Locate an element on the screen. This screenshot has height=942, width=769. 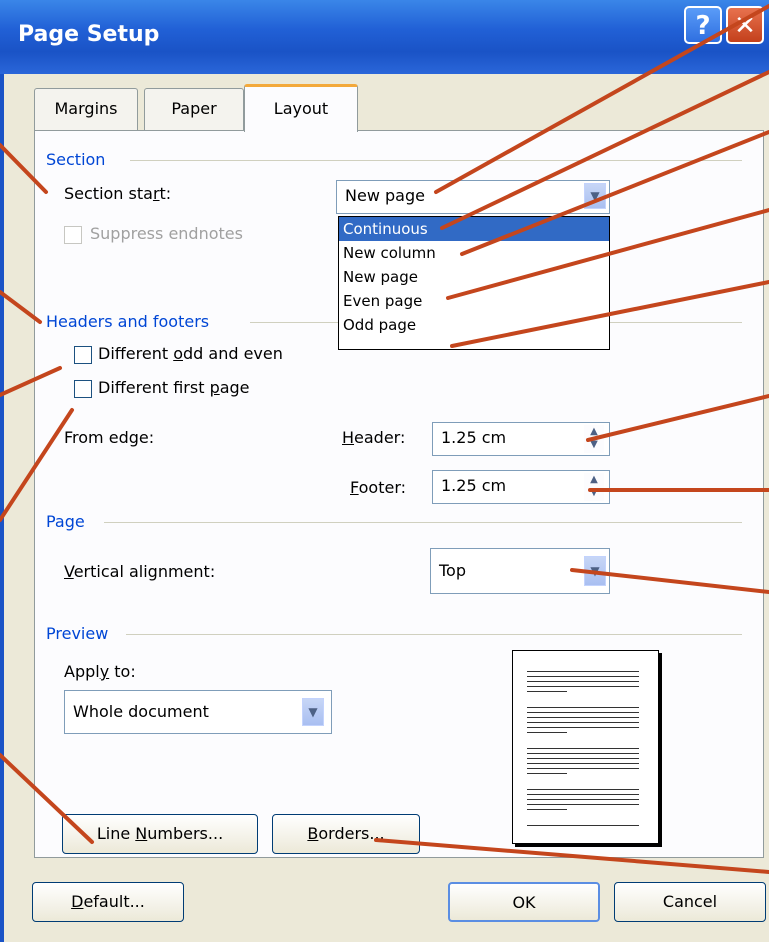
vertical-alignment-label: Vertical alignment: is located at coordinates (140, 571).